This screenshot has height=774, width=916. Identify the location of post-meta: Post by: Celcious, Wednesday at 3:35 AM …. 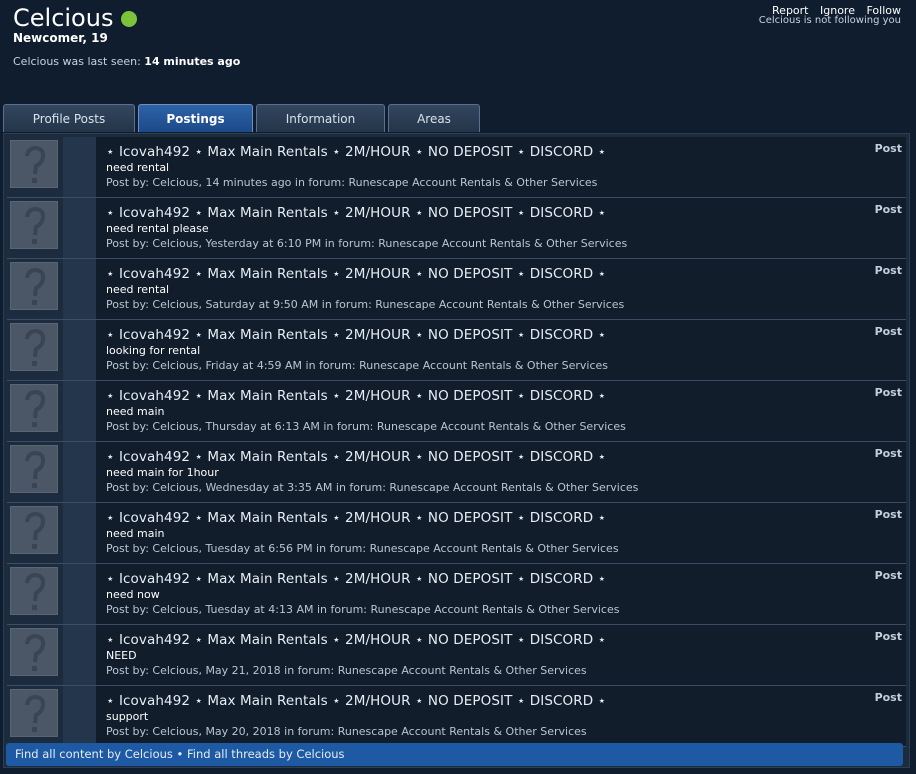
(372, 487).